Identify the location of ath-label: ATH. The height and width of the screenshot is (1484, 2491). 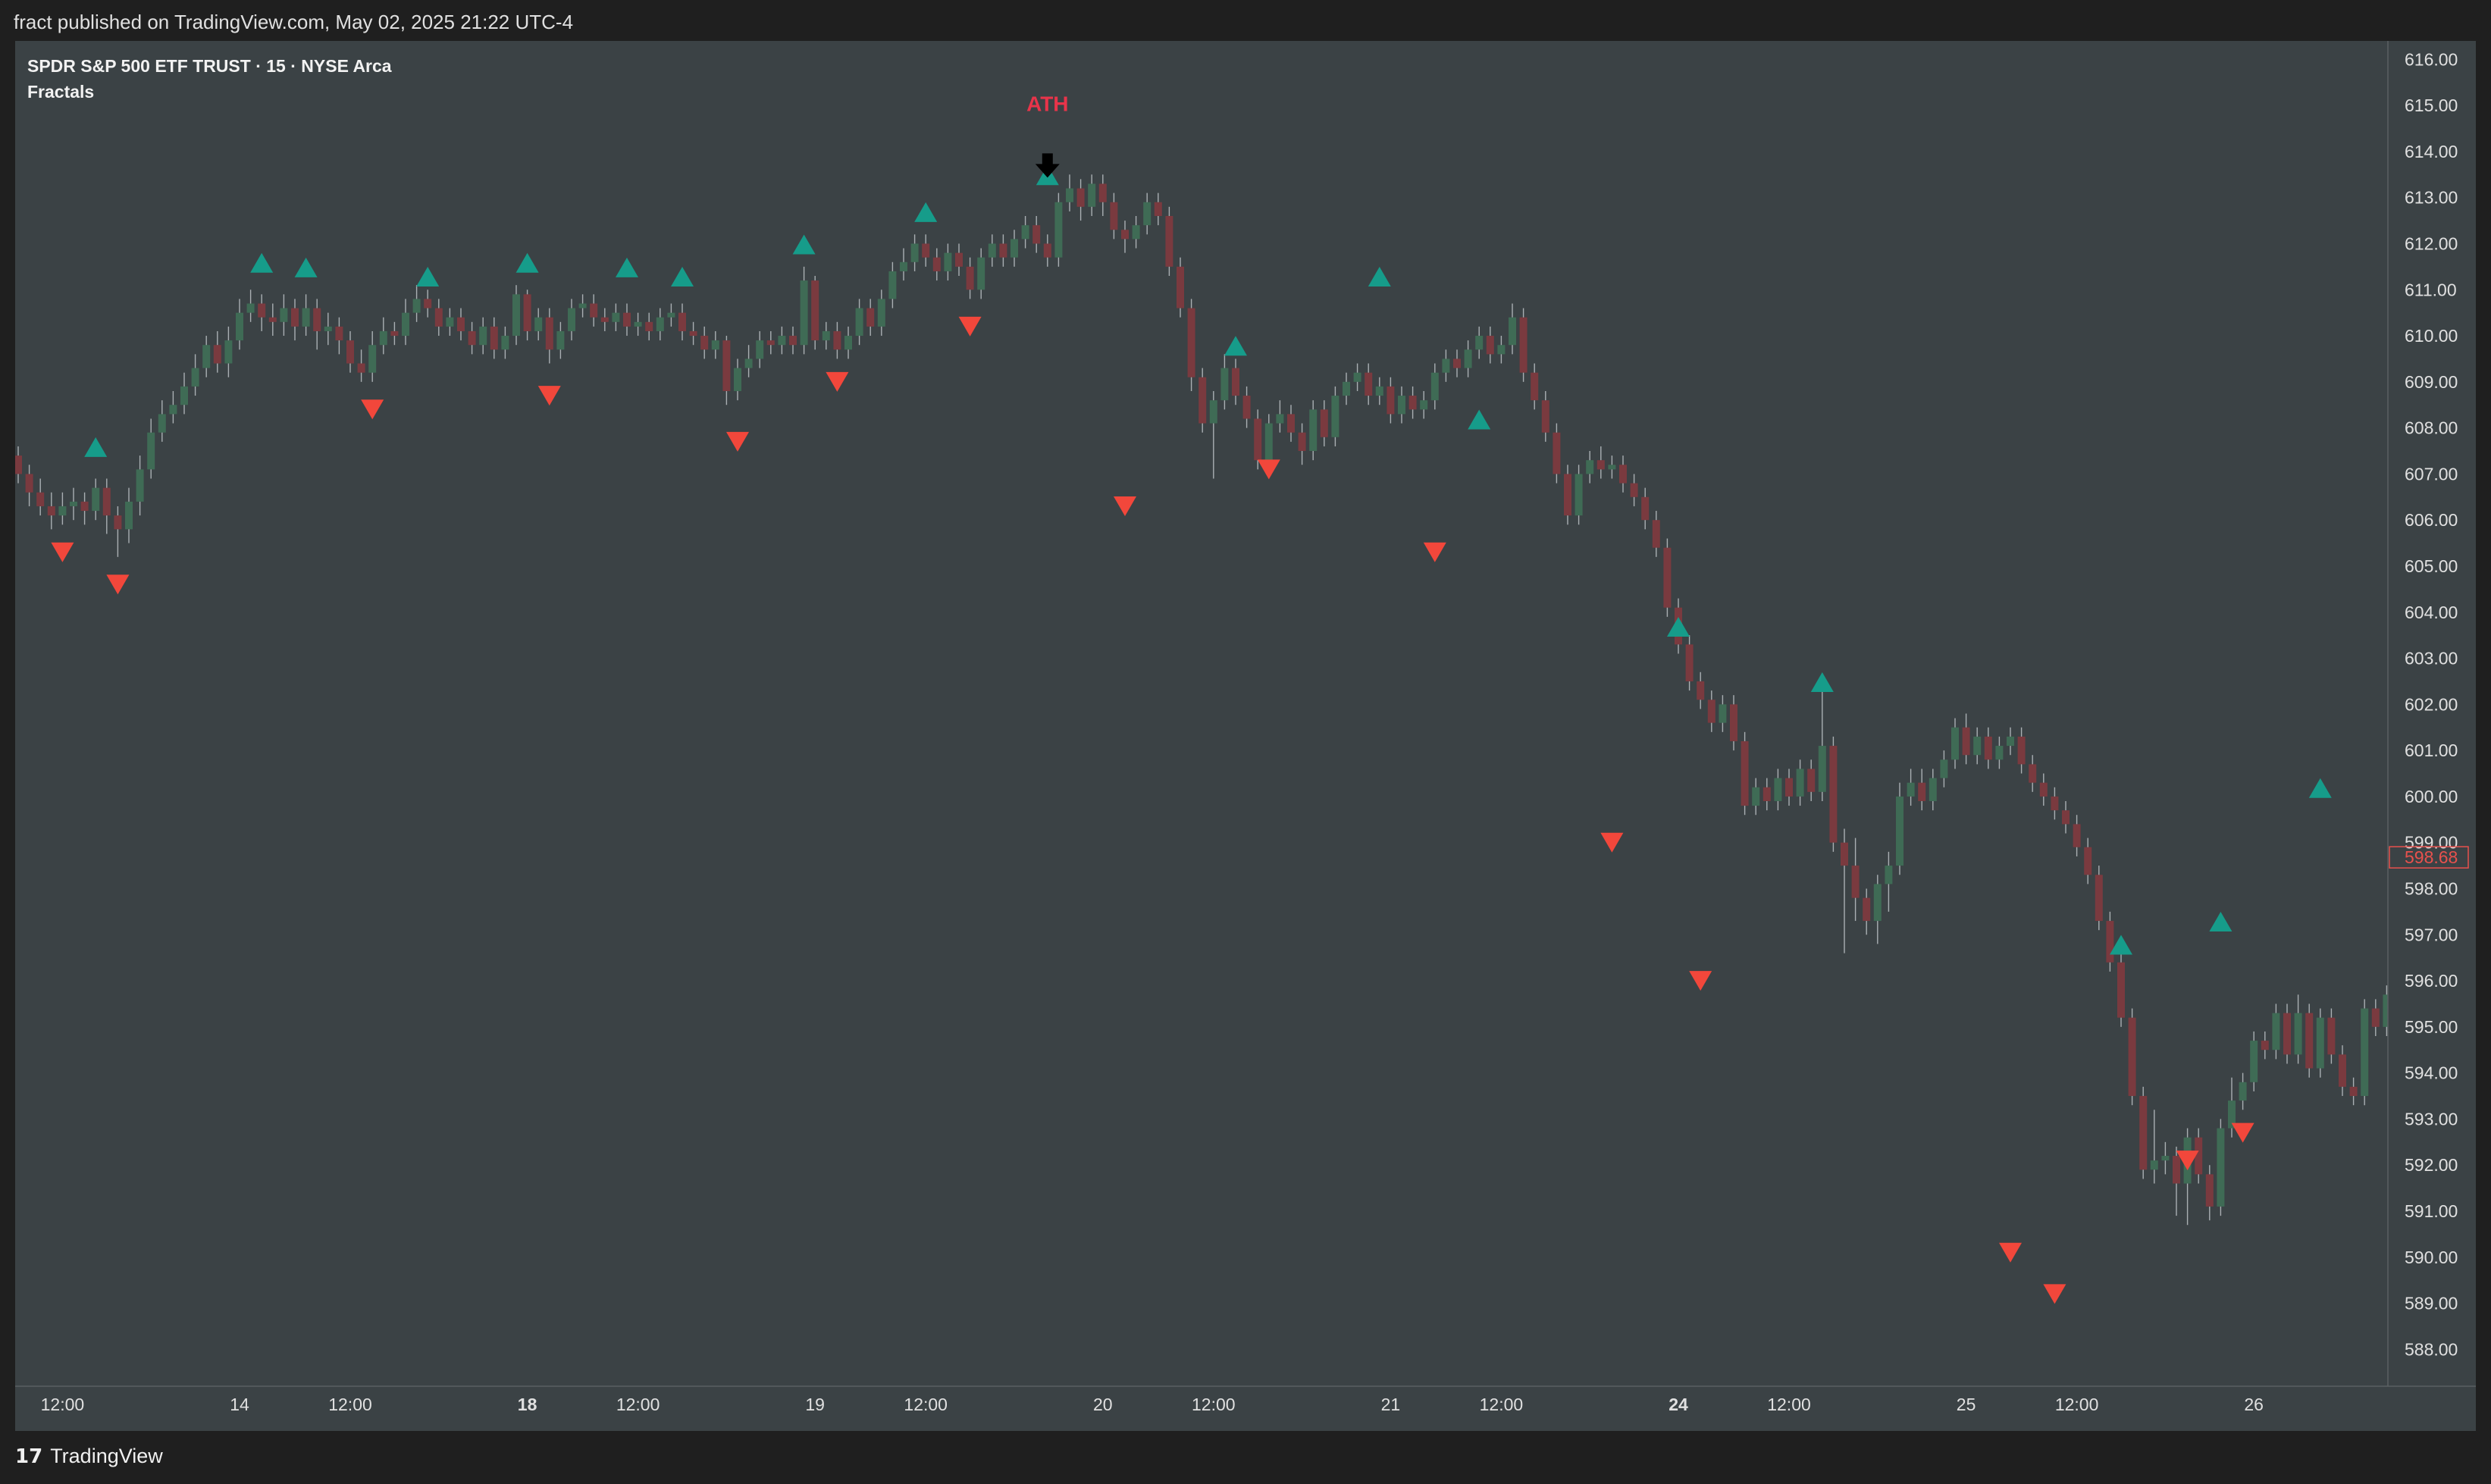
(1047, 104).